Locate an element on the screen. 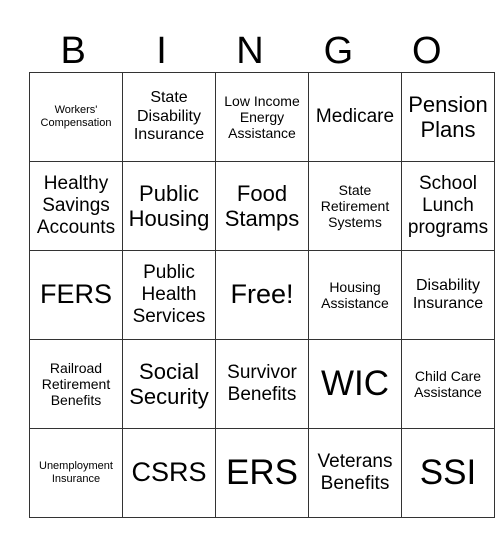  bingo-cell: Food Stamps is located at coordinates (262, 206).